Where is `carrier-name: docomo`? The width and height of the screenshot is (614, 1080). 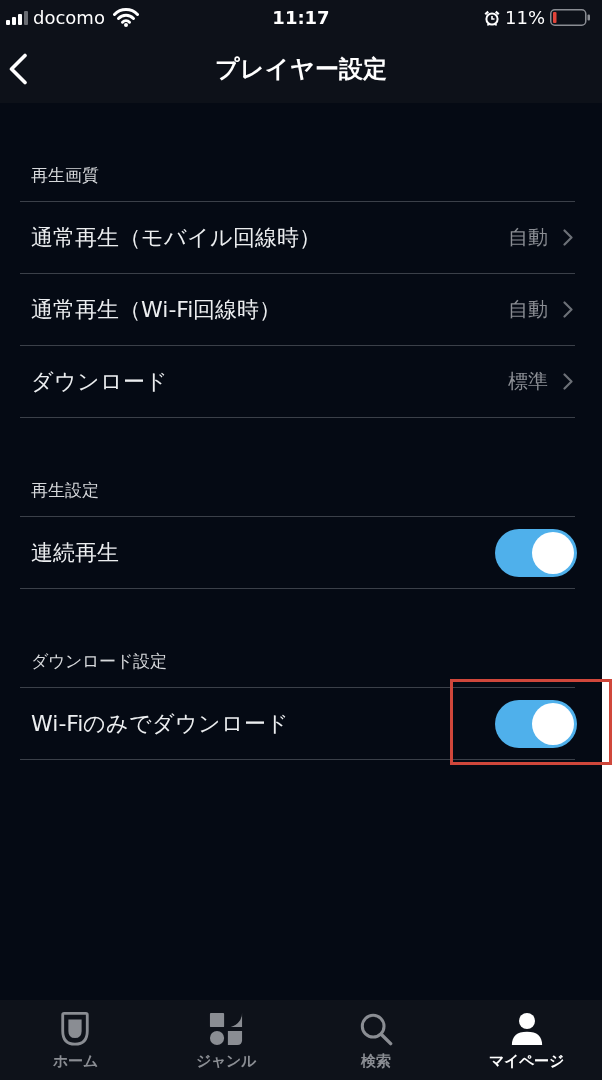
carrier-name: docomo is located at coordinates (69, 17).